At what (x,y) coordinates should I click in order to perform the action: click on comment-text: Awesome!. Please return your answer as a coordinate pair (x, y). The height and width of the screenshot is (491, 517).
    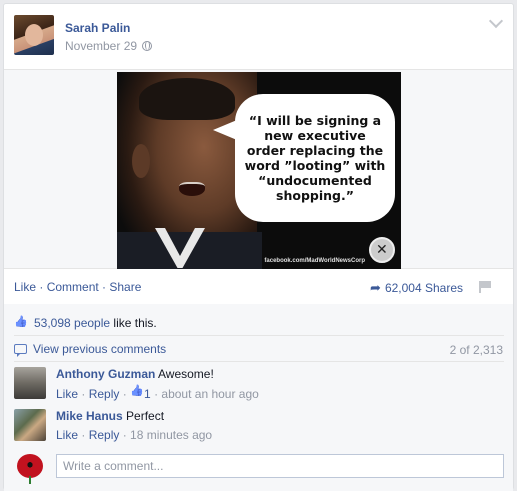
    Looking at the image, I should click on (186, 374).